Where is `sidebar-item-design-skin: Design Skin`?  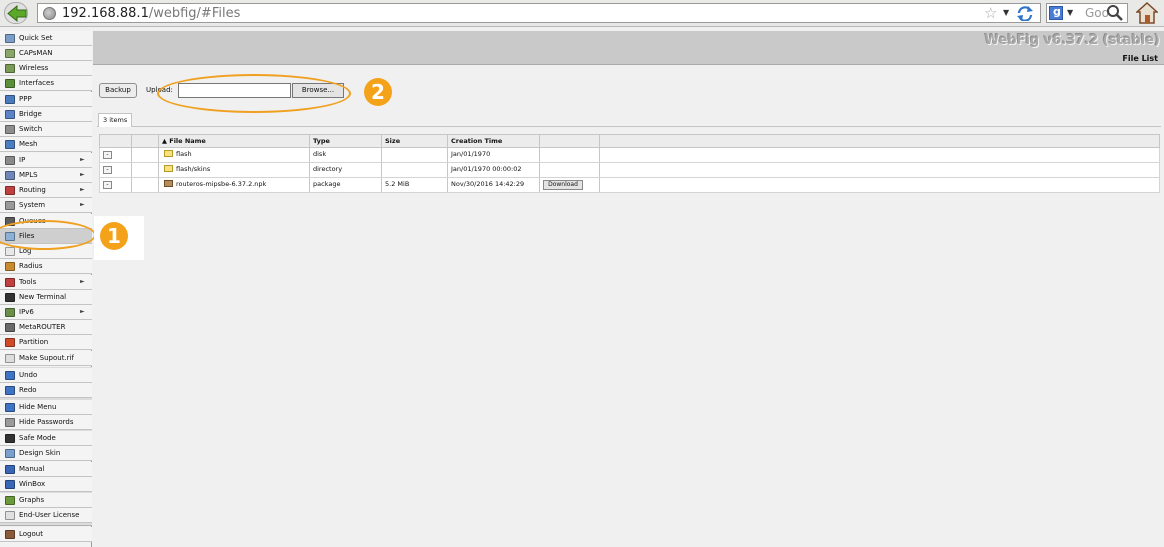
sidebar-item-design-skin: Design Skin is located at coordinates (46, 453).